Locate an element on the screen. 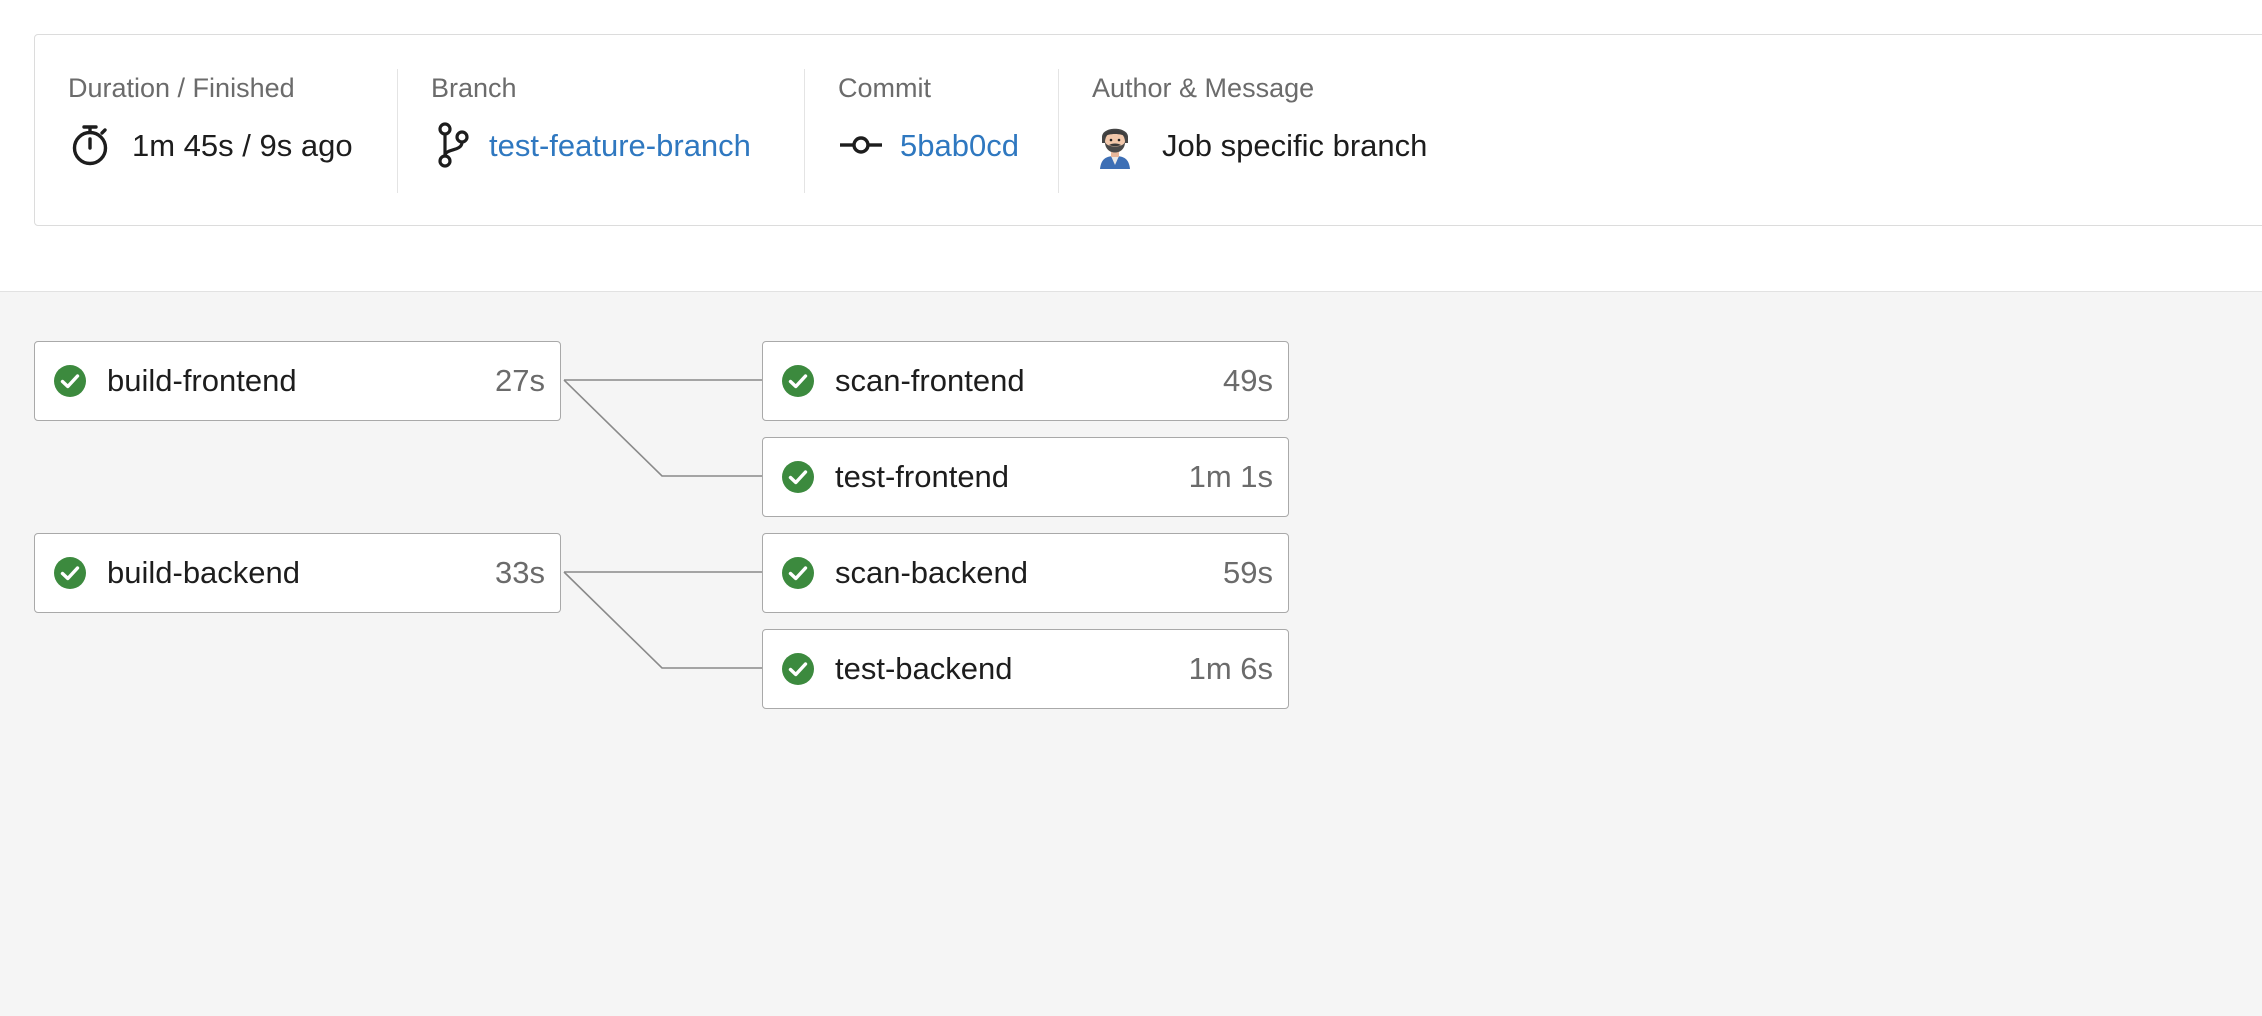 The image size is (2262, 1016). author-value-row: Job specific branch is located at coordinates (1259, 145).